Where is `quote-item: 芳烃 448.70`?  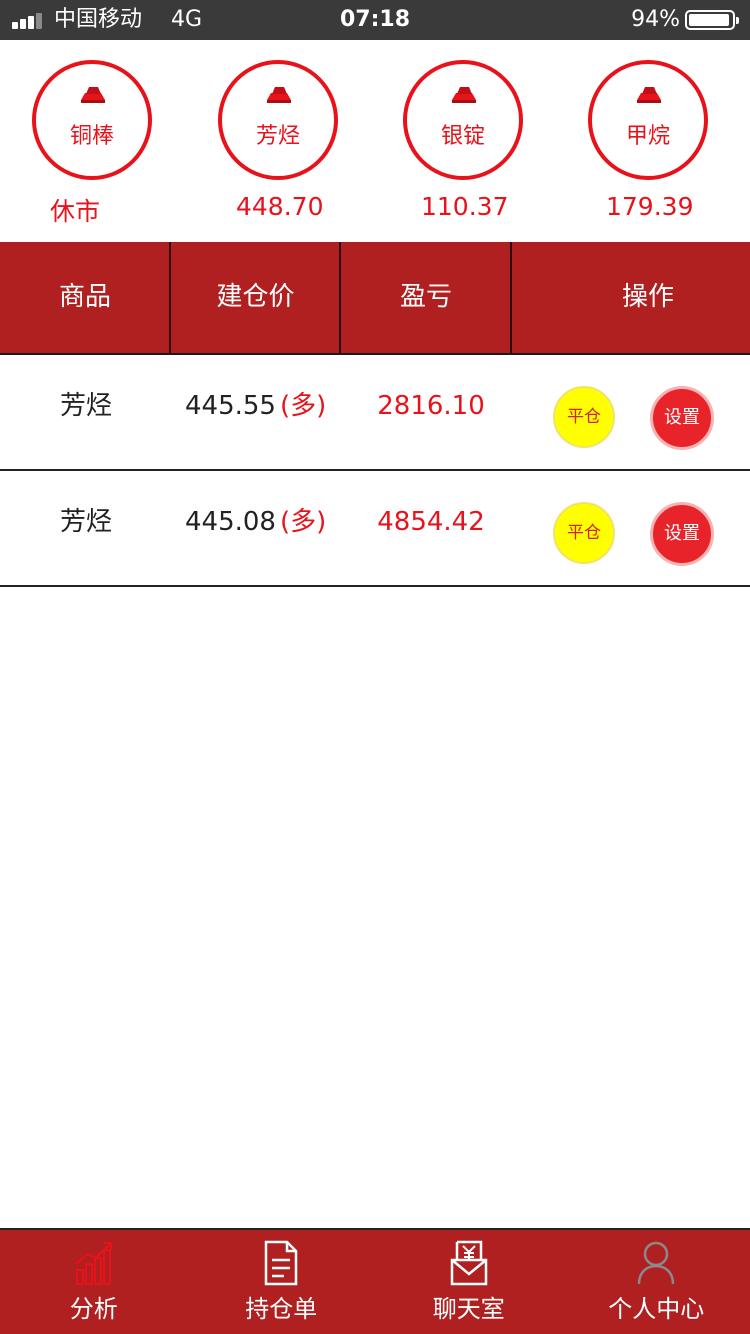 quote-item: 芳烃 448.70 is located at coordinates (279, 141).